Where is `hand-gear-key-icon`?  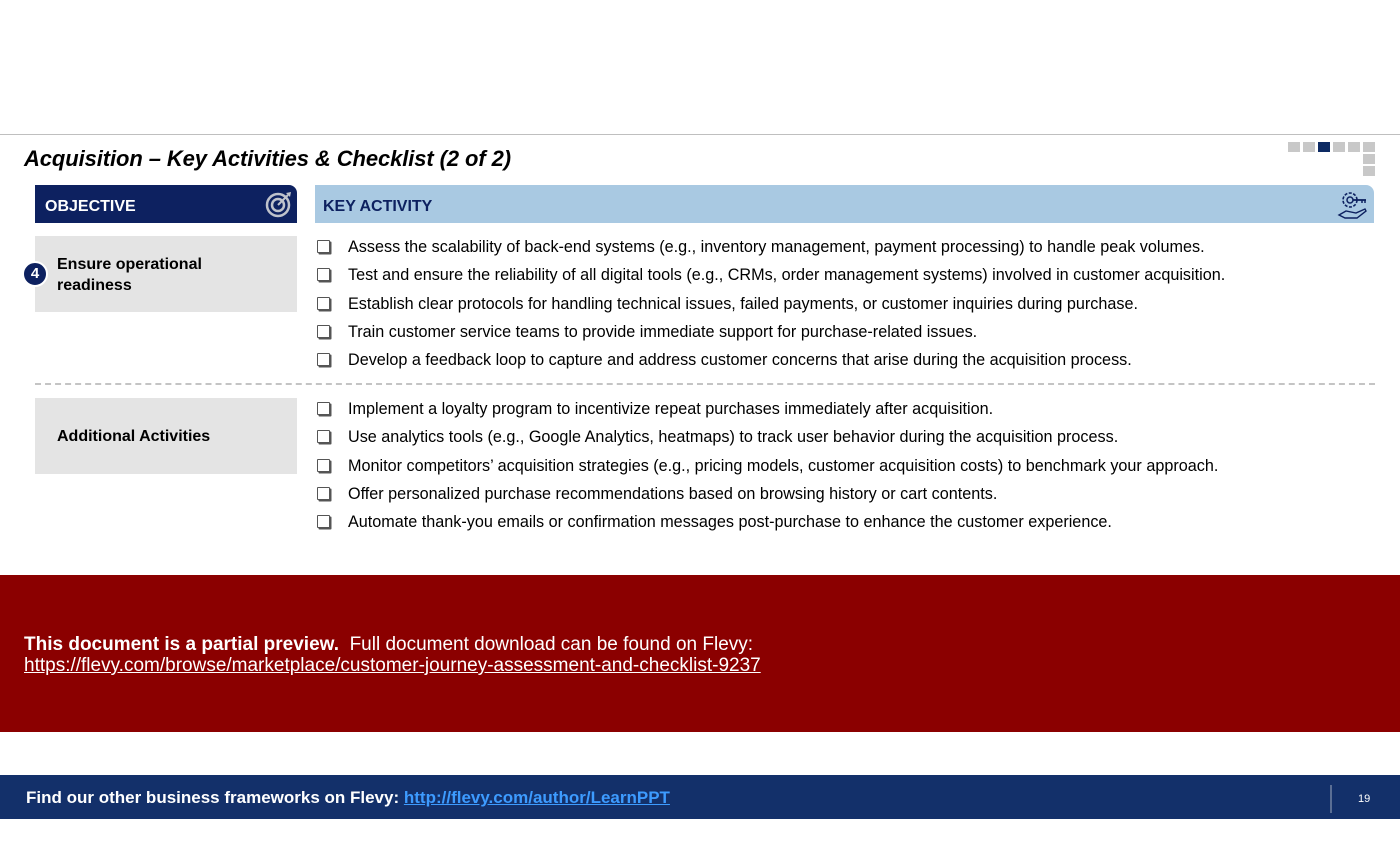
hand-gear-key-icon is located at coordinates (1353, 205).